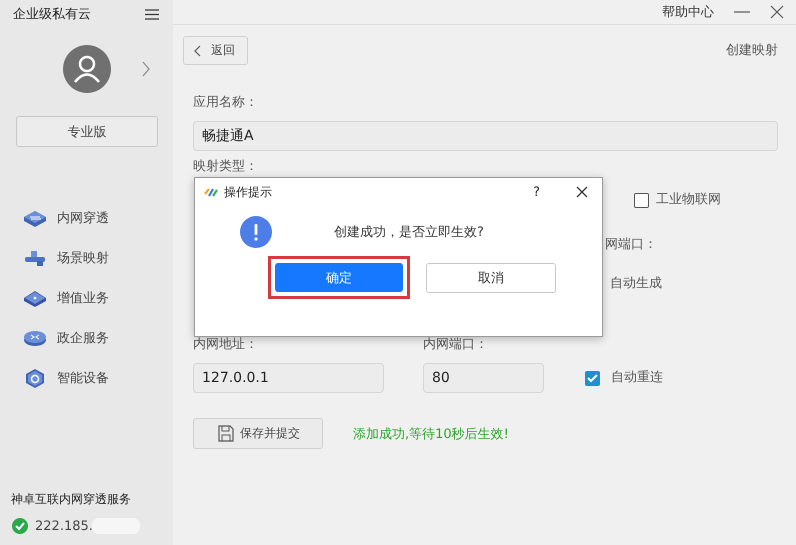 The image size is (796, 545). I want to click on lan-address-field: 127.0.0.1, so click(288, 378).